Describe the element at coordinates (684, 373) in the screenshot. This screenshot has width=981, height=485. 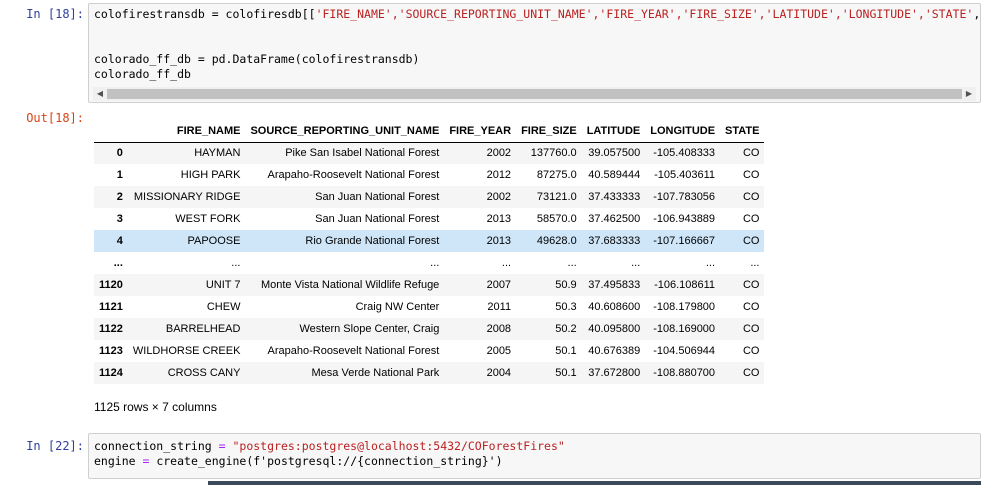
I see `table-cell: -108.880700` at that location.